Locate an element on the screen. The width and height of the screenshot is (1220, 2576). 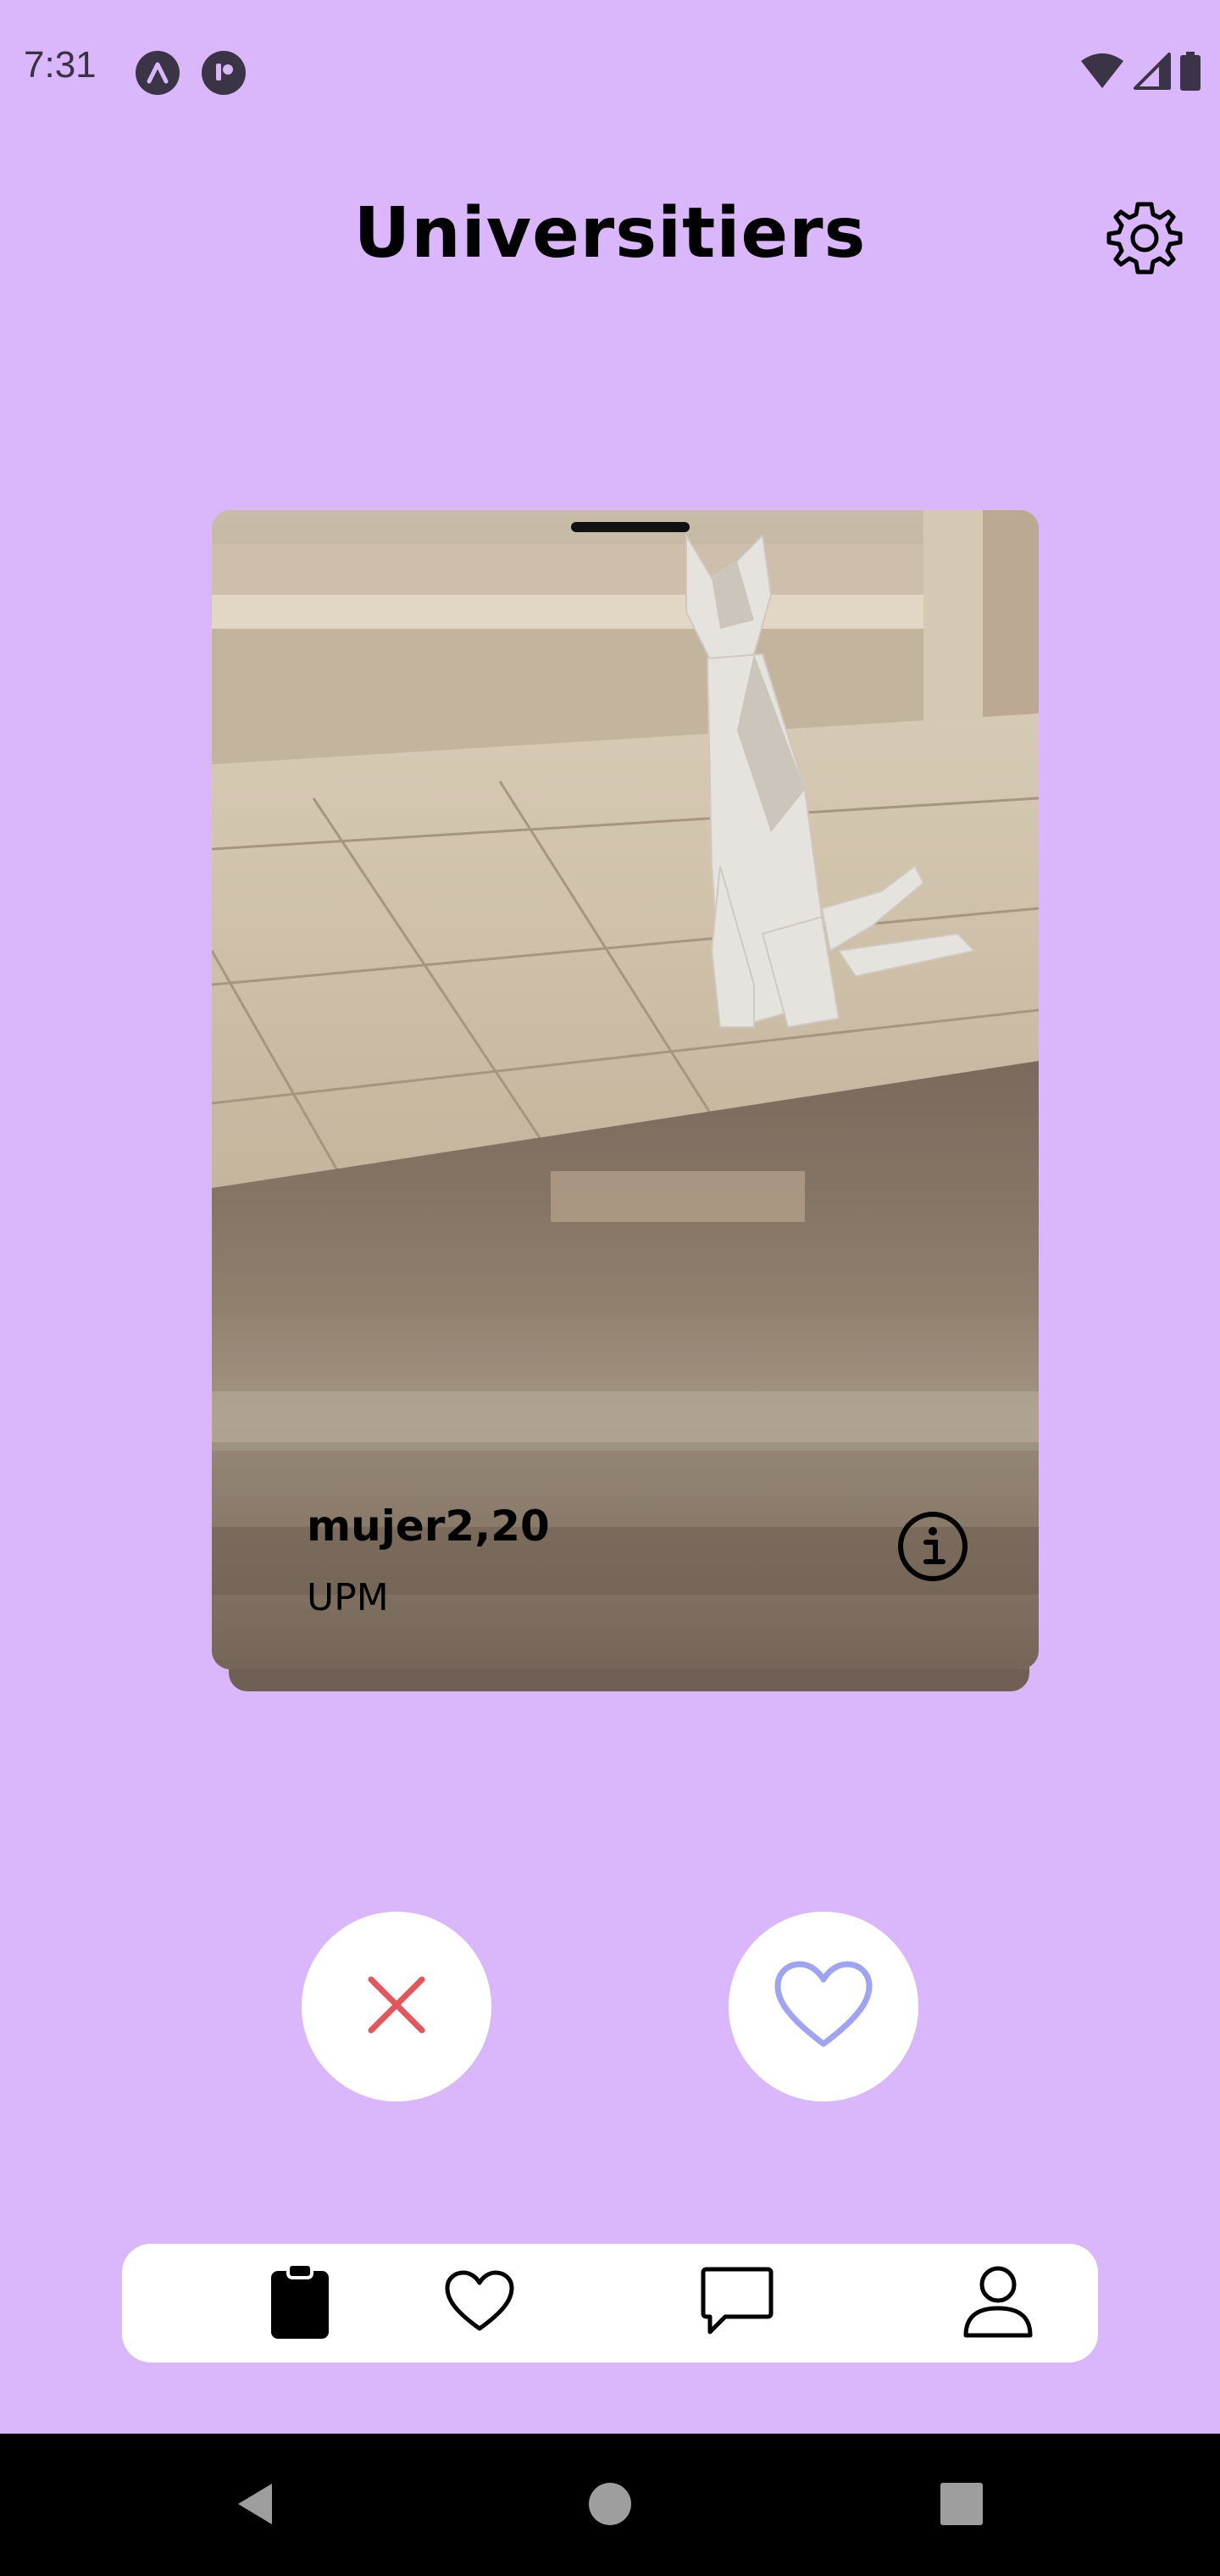
battery-icon is located at coordinates (1190, 73).